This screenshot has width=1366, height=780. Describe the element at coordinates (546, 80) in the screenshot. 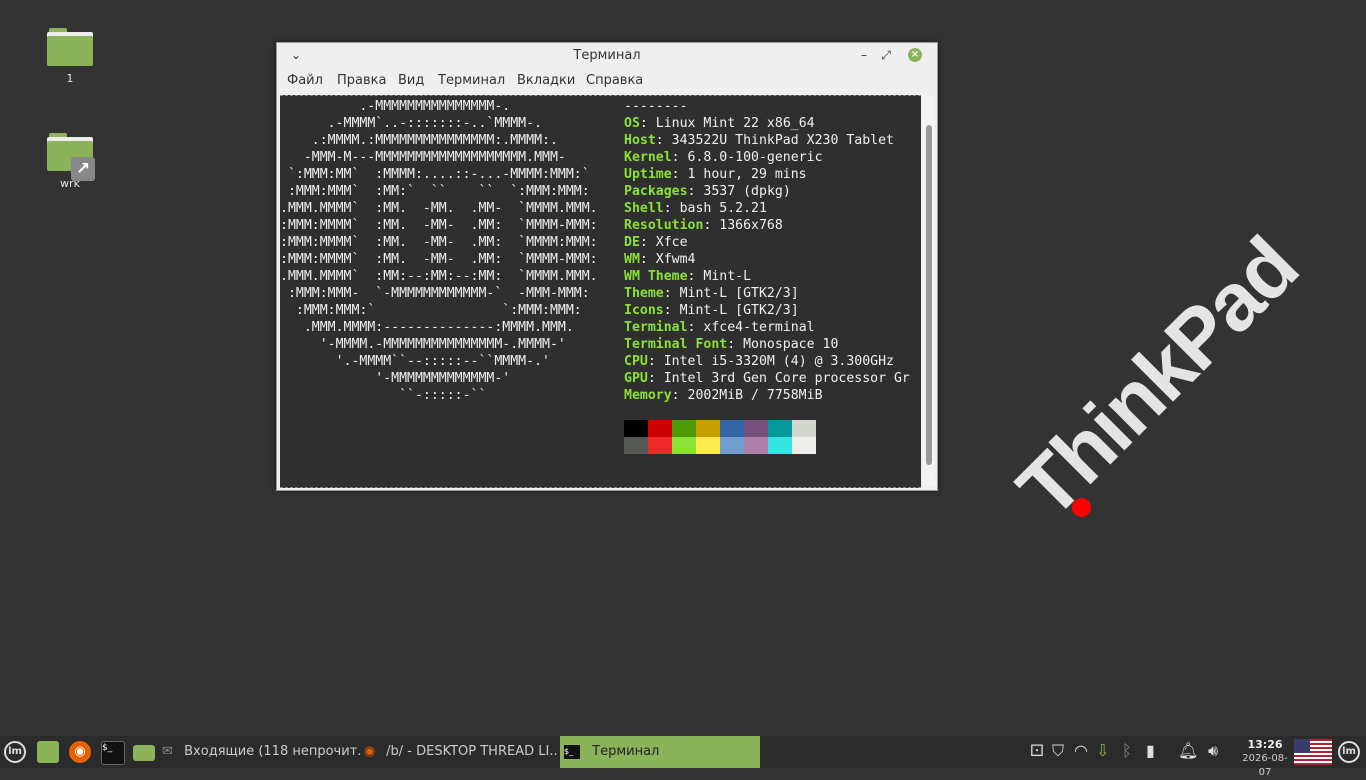

I see `menu-tabs: Вкладки` at that location.